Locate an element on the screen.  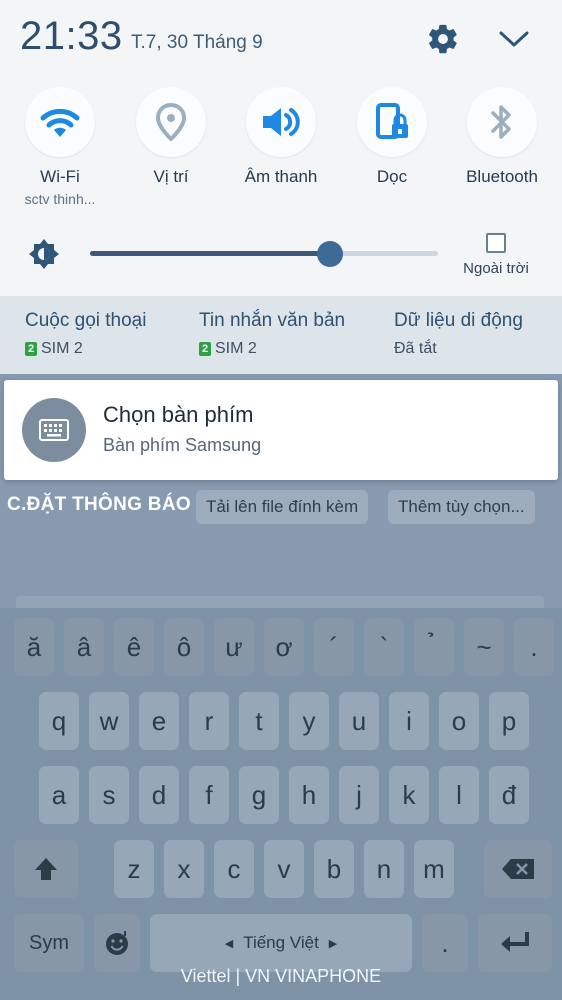
backspace-key is located at coordinates (518, 869).